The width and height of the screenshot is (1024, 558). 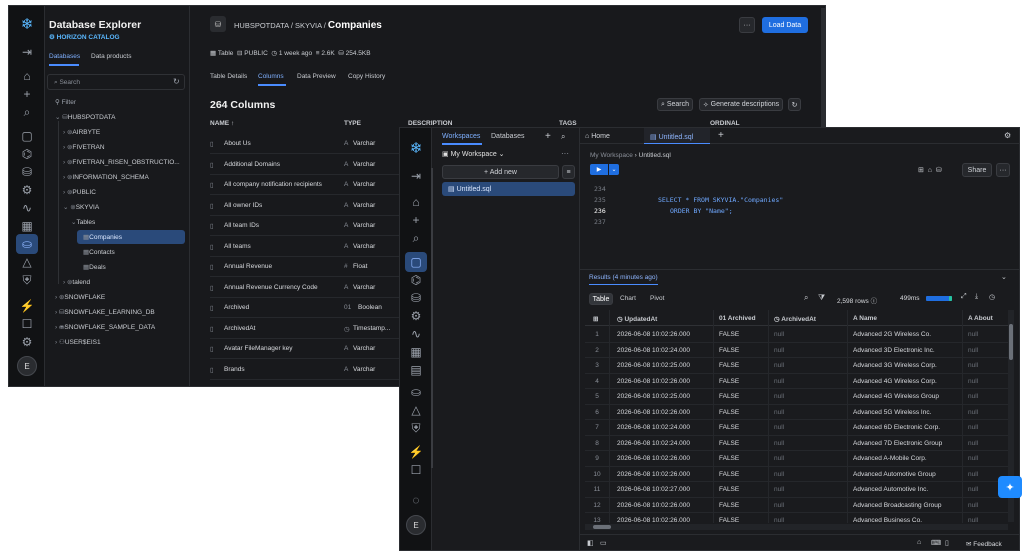 I want to click on breadcrumb-file: Untitled.sql, so click(x=655, y=155).